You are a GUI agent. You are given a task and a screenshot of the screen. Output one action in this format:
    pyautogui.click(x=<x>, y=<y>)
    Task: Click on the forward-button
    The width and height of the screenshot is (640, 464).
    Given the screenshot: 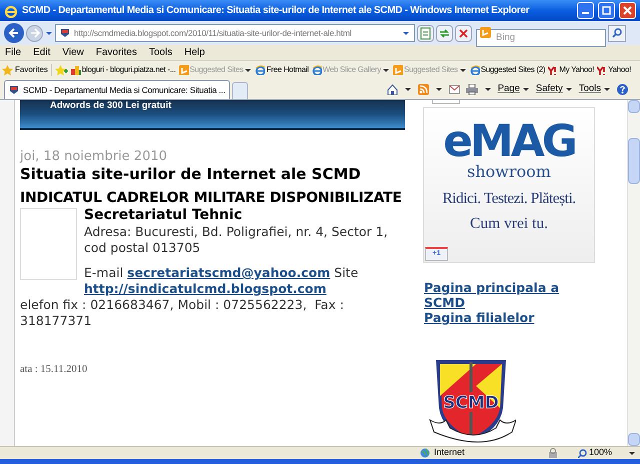 What is the action you would take?
    pyautogui.click(x=34, y=33)
    